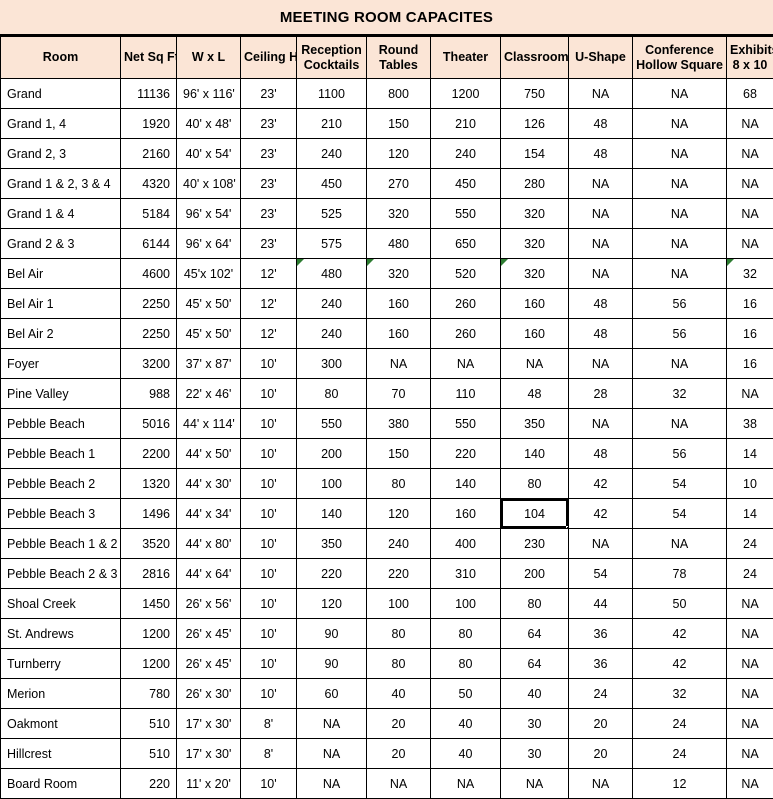  What do you see at coordinates (209, 664) in the screenshot?
I see `cell-wxl: 26' x 45'` at bounding box center [209, 664].